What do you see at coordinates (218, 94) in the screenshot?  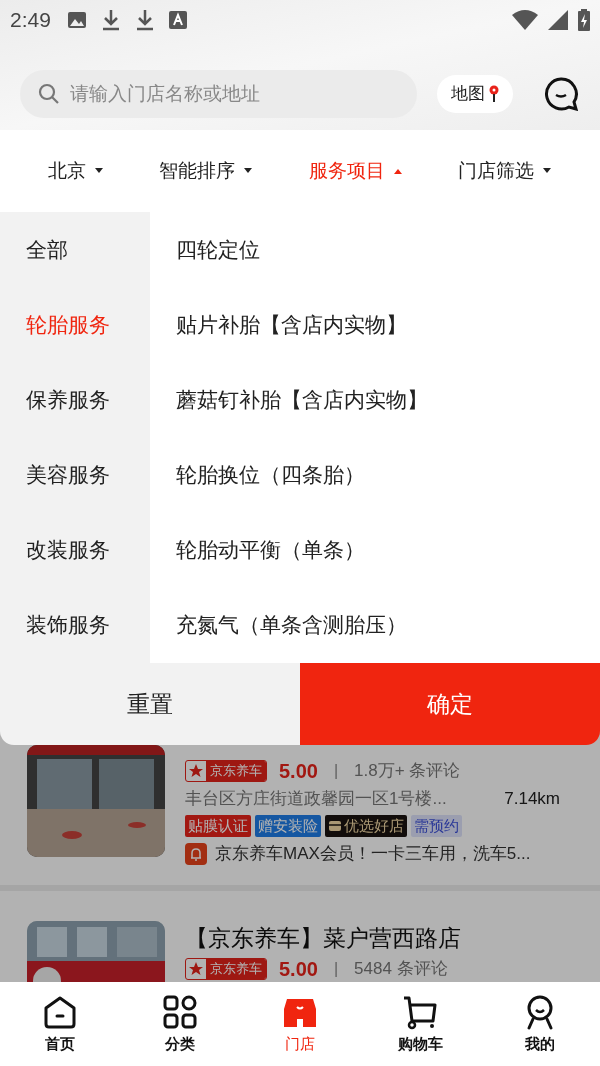 I see `search-field: 请输入门店名称或地址` at bounding box center [218, 94].